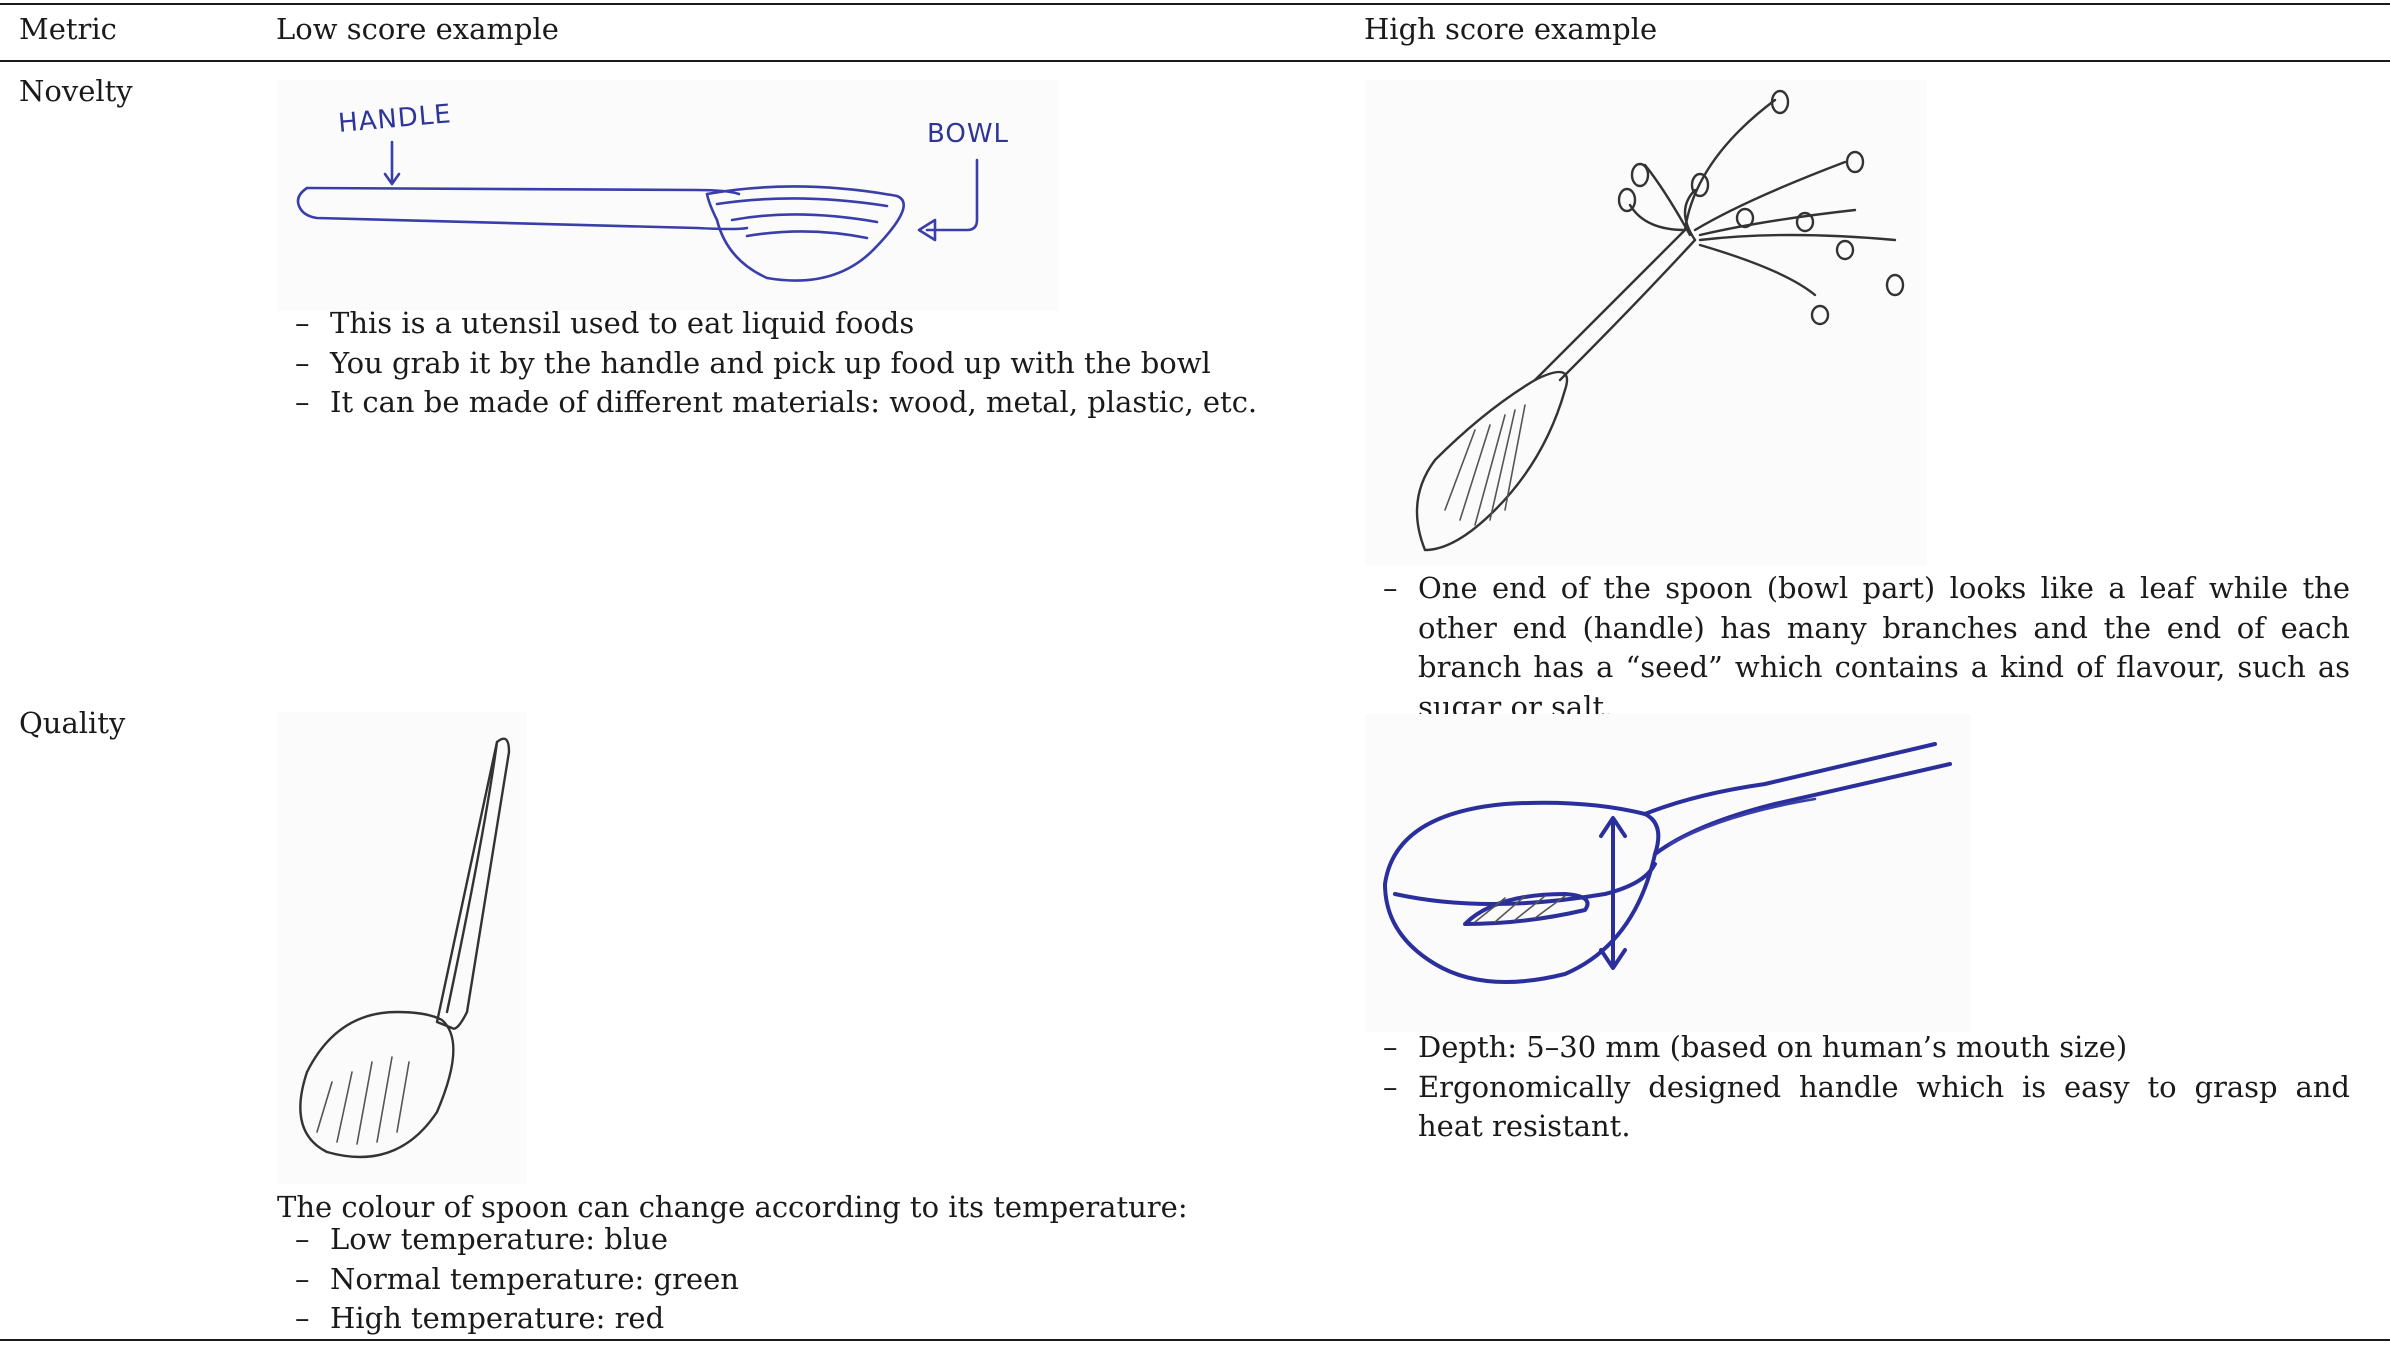  I want to click on simple-spoon-drawing: HANDLE BOWL, so click(652, 190).